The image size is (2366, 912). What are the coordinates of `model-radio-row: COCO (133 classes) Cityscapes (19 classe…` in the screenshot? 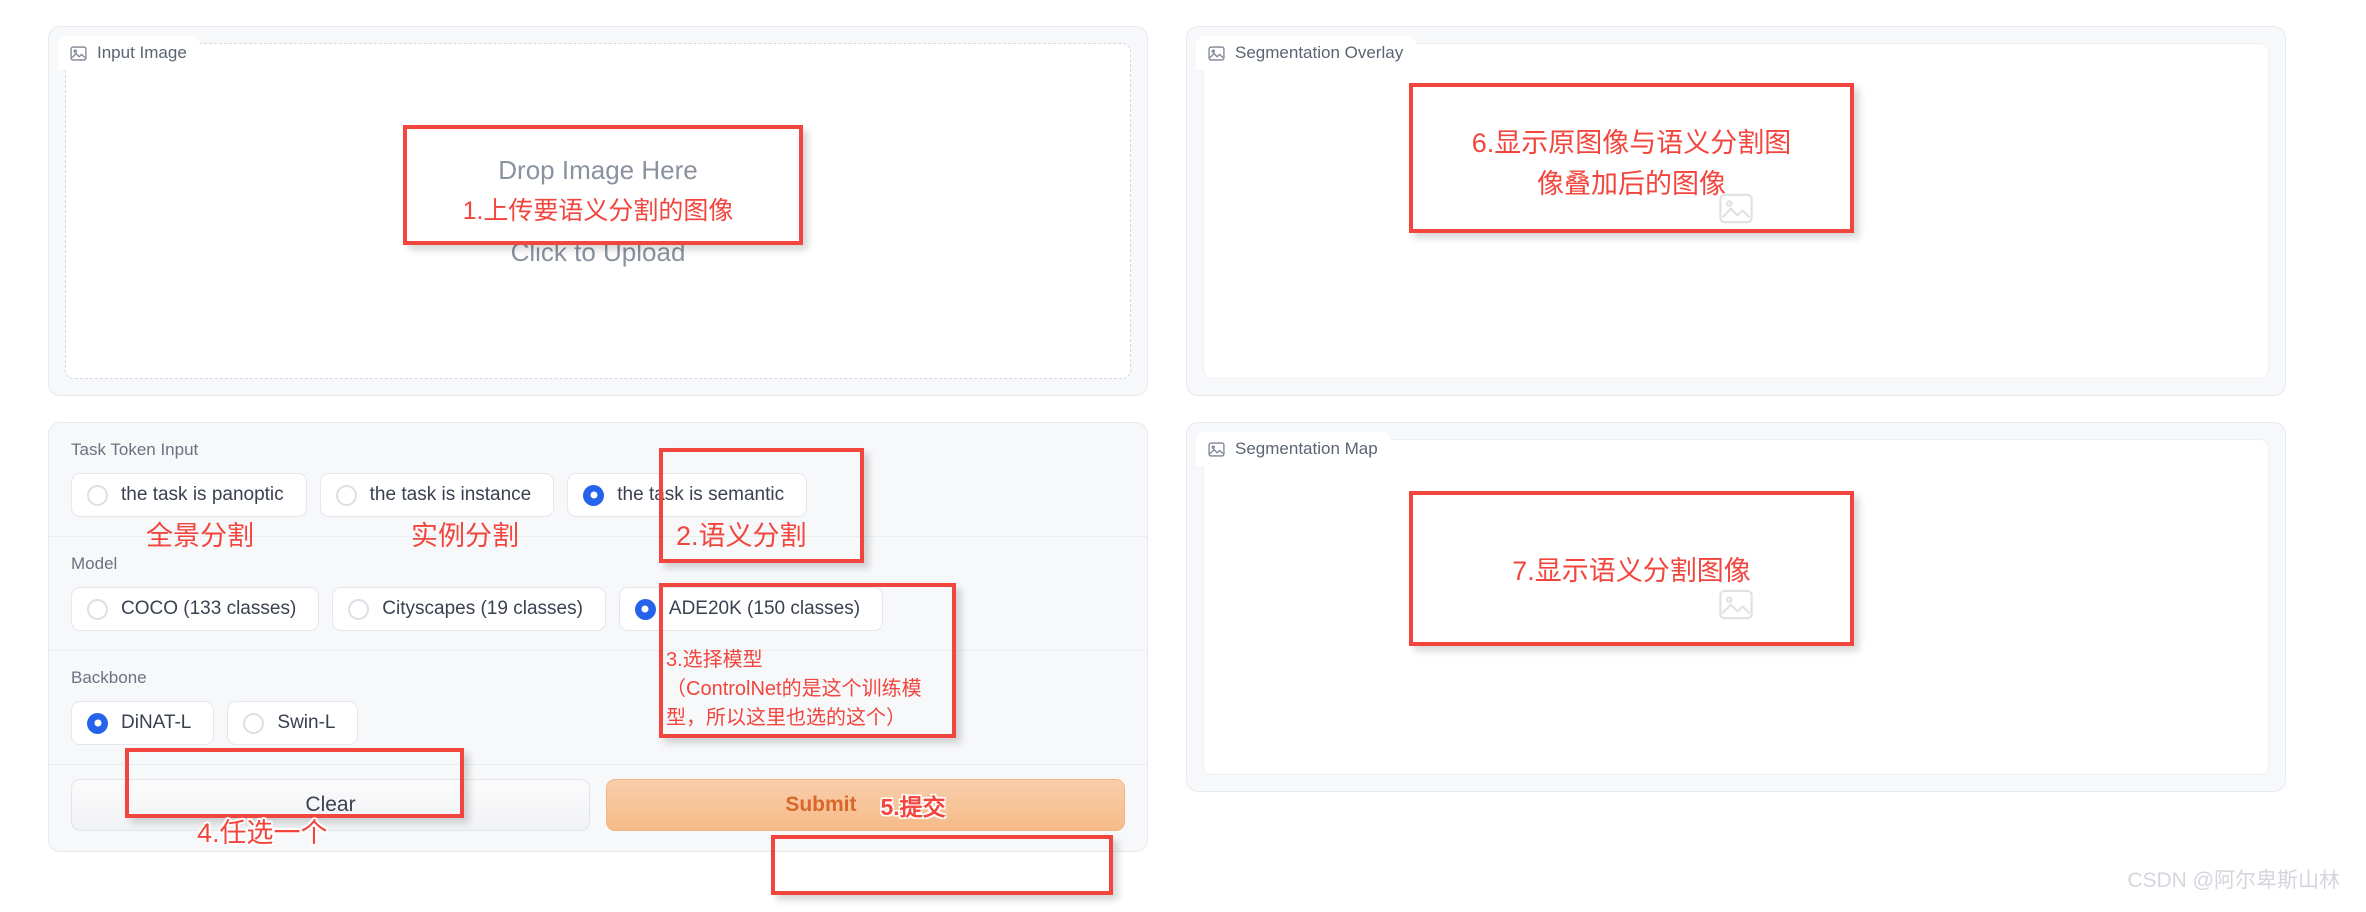 It's located at (598, 609).